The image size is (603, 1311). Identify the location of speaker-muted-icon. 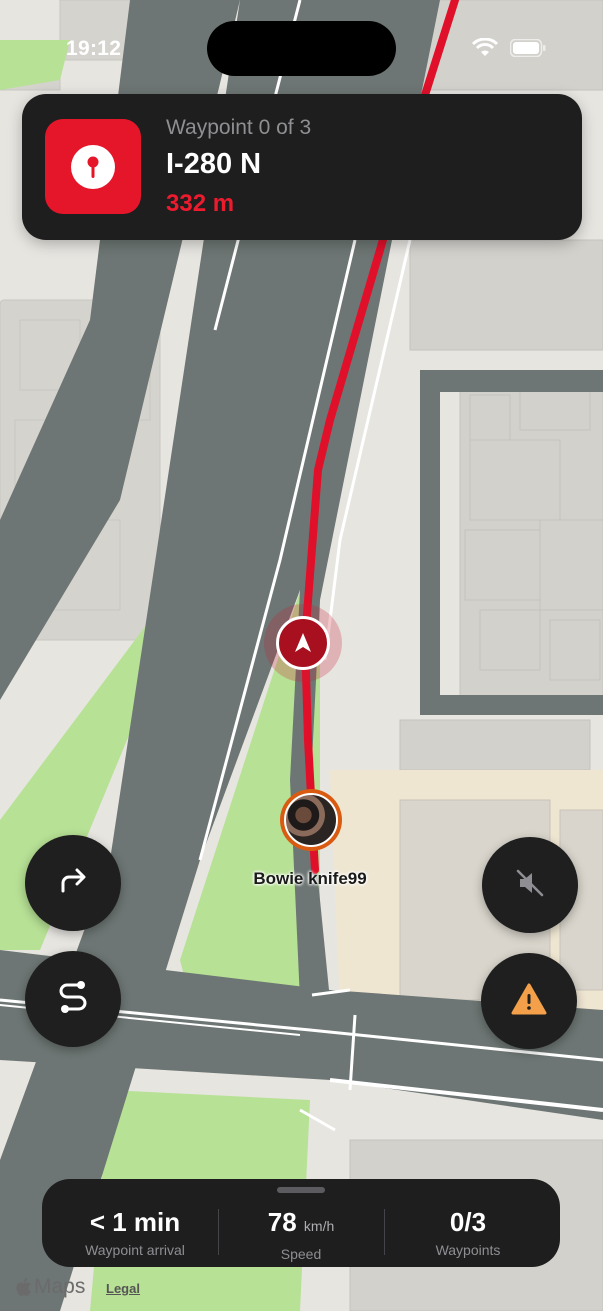
(530, 885).